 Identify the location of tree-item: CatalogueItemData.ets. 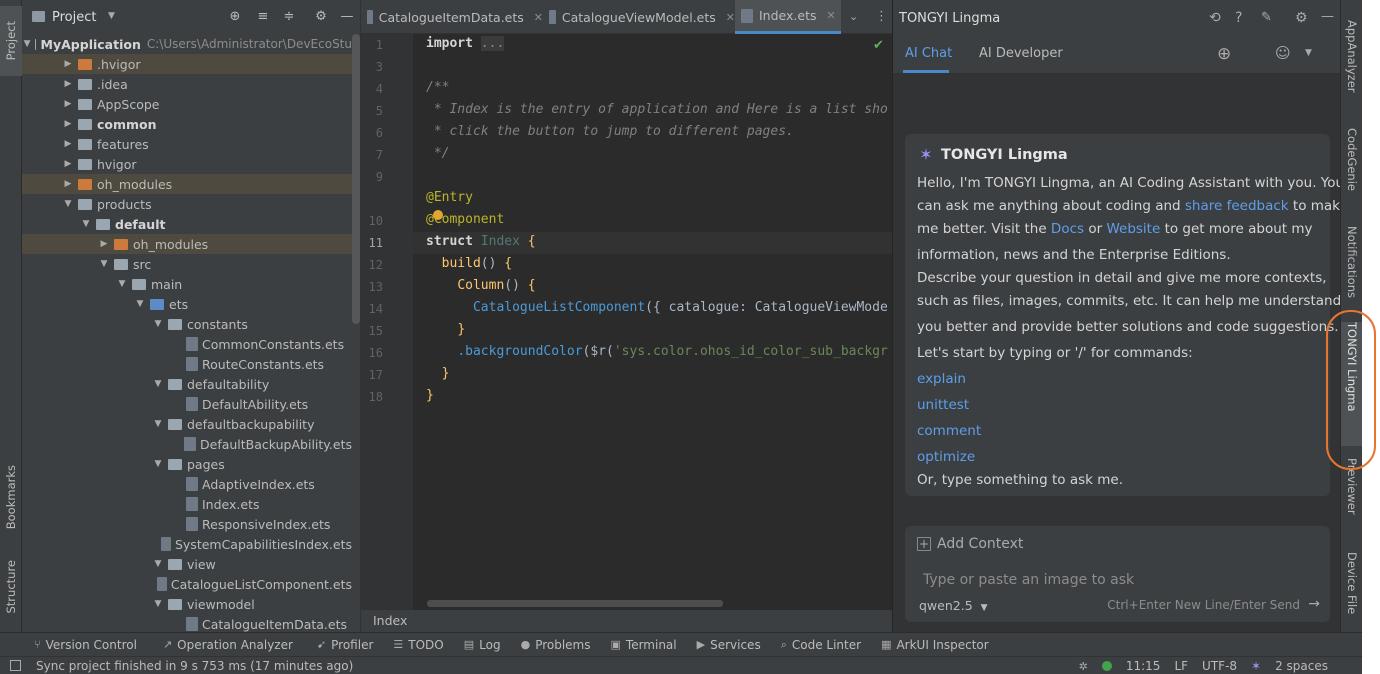
(187, 623).